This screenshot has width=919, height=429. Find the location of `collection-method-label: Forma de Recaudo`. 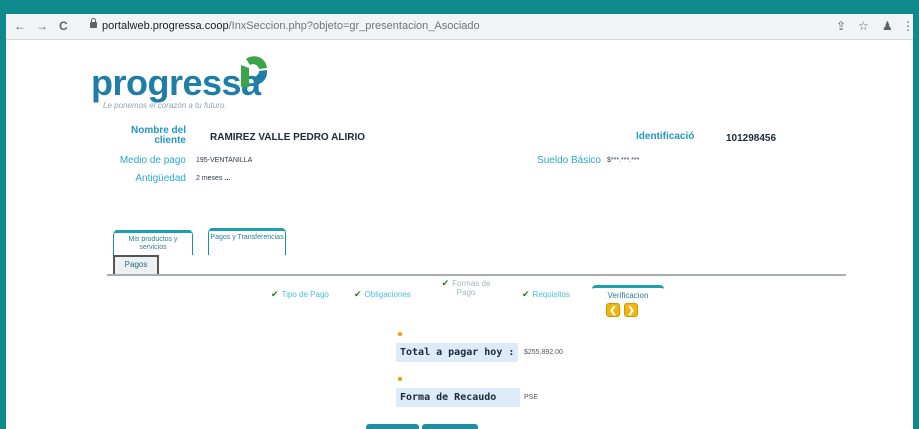

collection-method-label: Forma de Recaudo is located at coordinates (458, 397).